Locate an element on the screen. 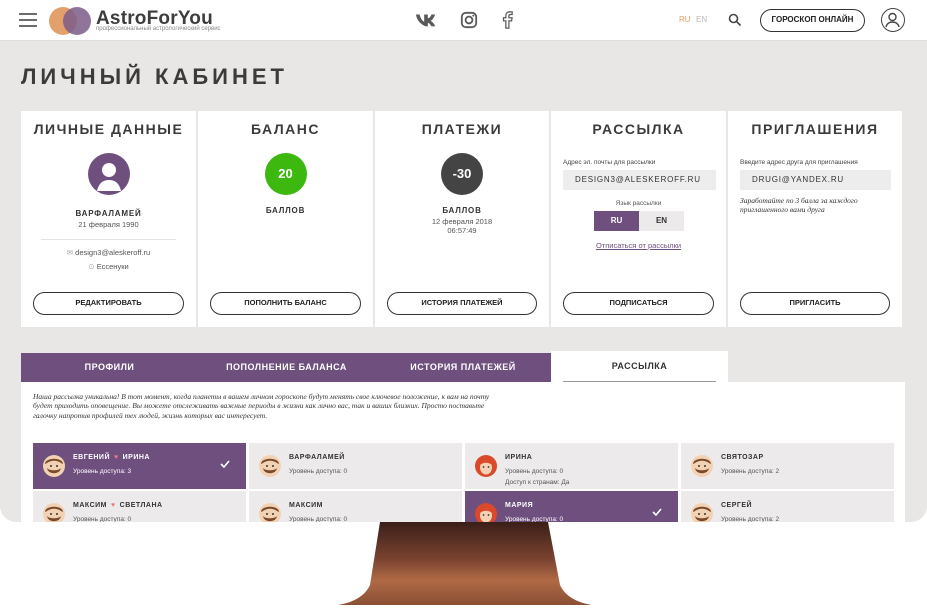  monitor-stand is located at coordinates (465, 563).